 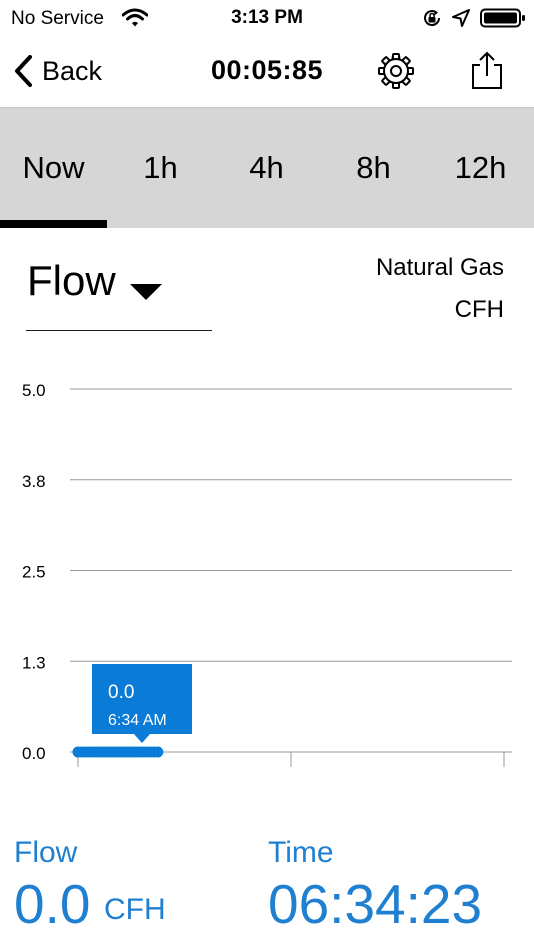 What do you see at coordinates (396, 71) in the screenshot?
I see `gear-icon` at bounding box center [396, 71].